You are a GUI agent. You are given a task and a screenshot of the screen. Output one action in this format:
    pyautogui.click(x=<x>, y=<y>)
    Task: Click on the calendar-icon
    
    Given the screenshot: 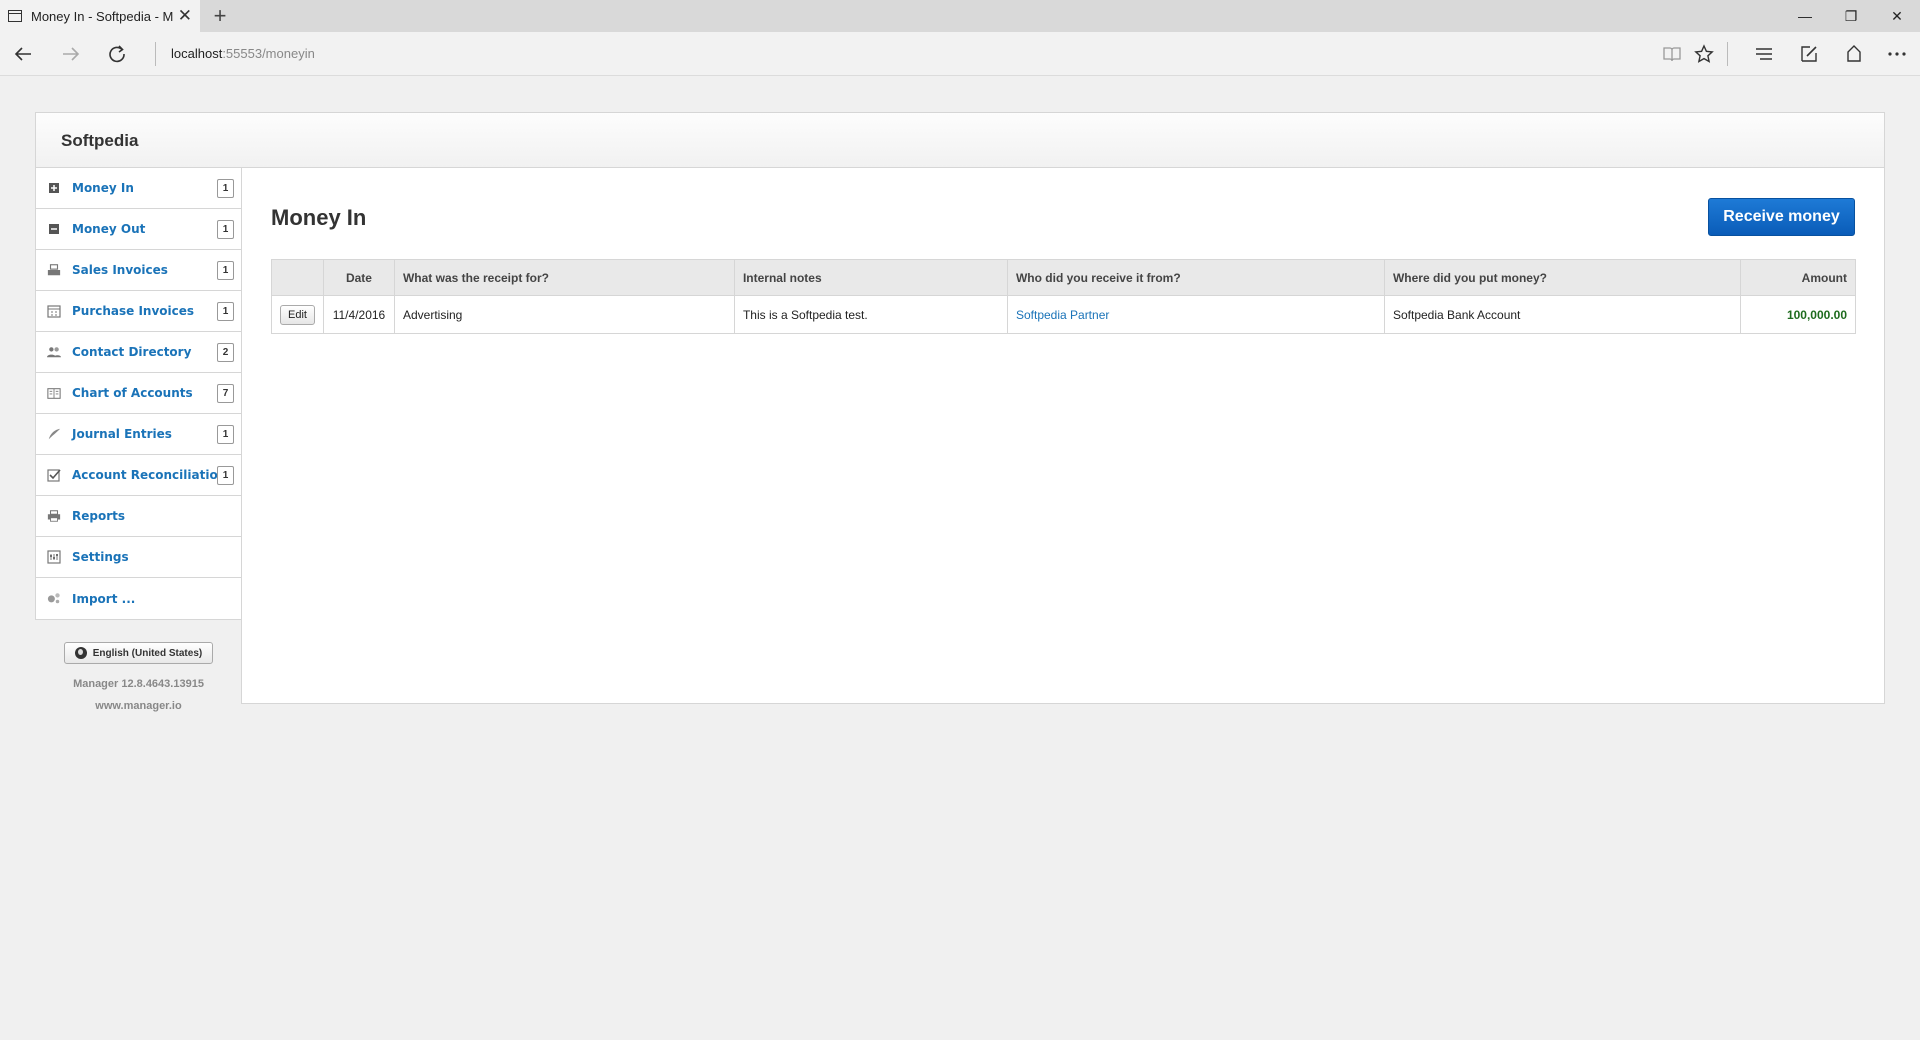 What is the action you would take?
    pyautogui.click(x=54, y=311)
    